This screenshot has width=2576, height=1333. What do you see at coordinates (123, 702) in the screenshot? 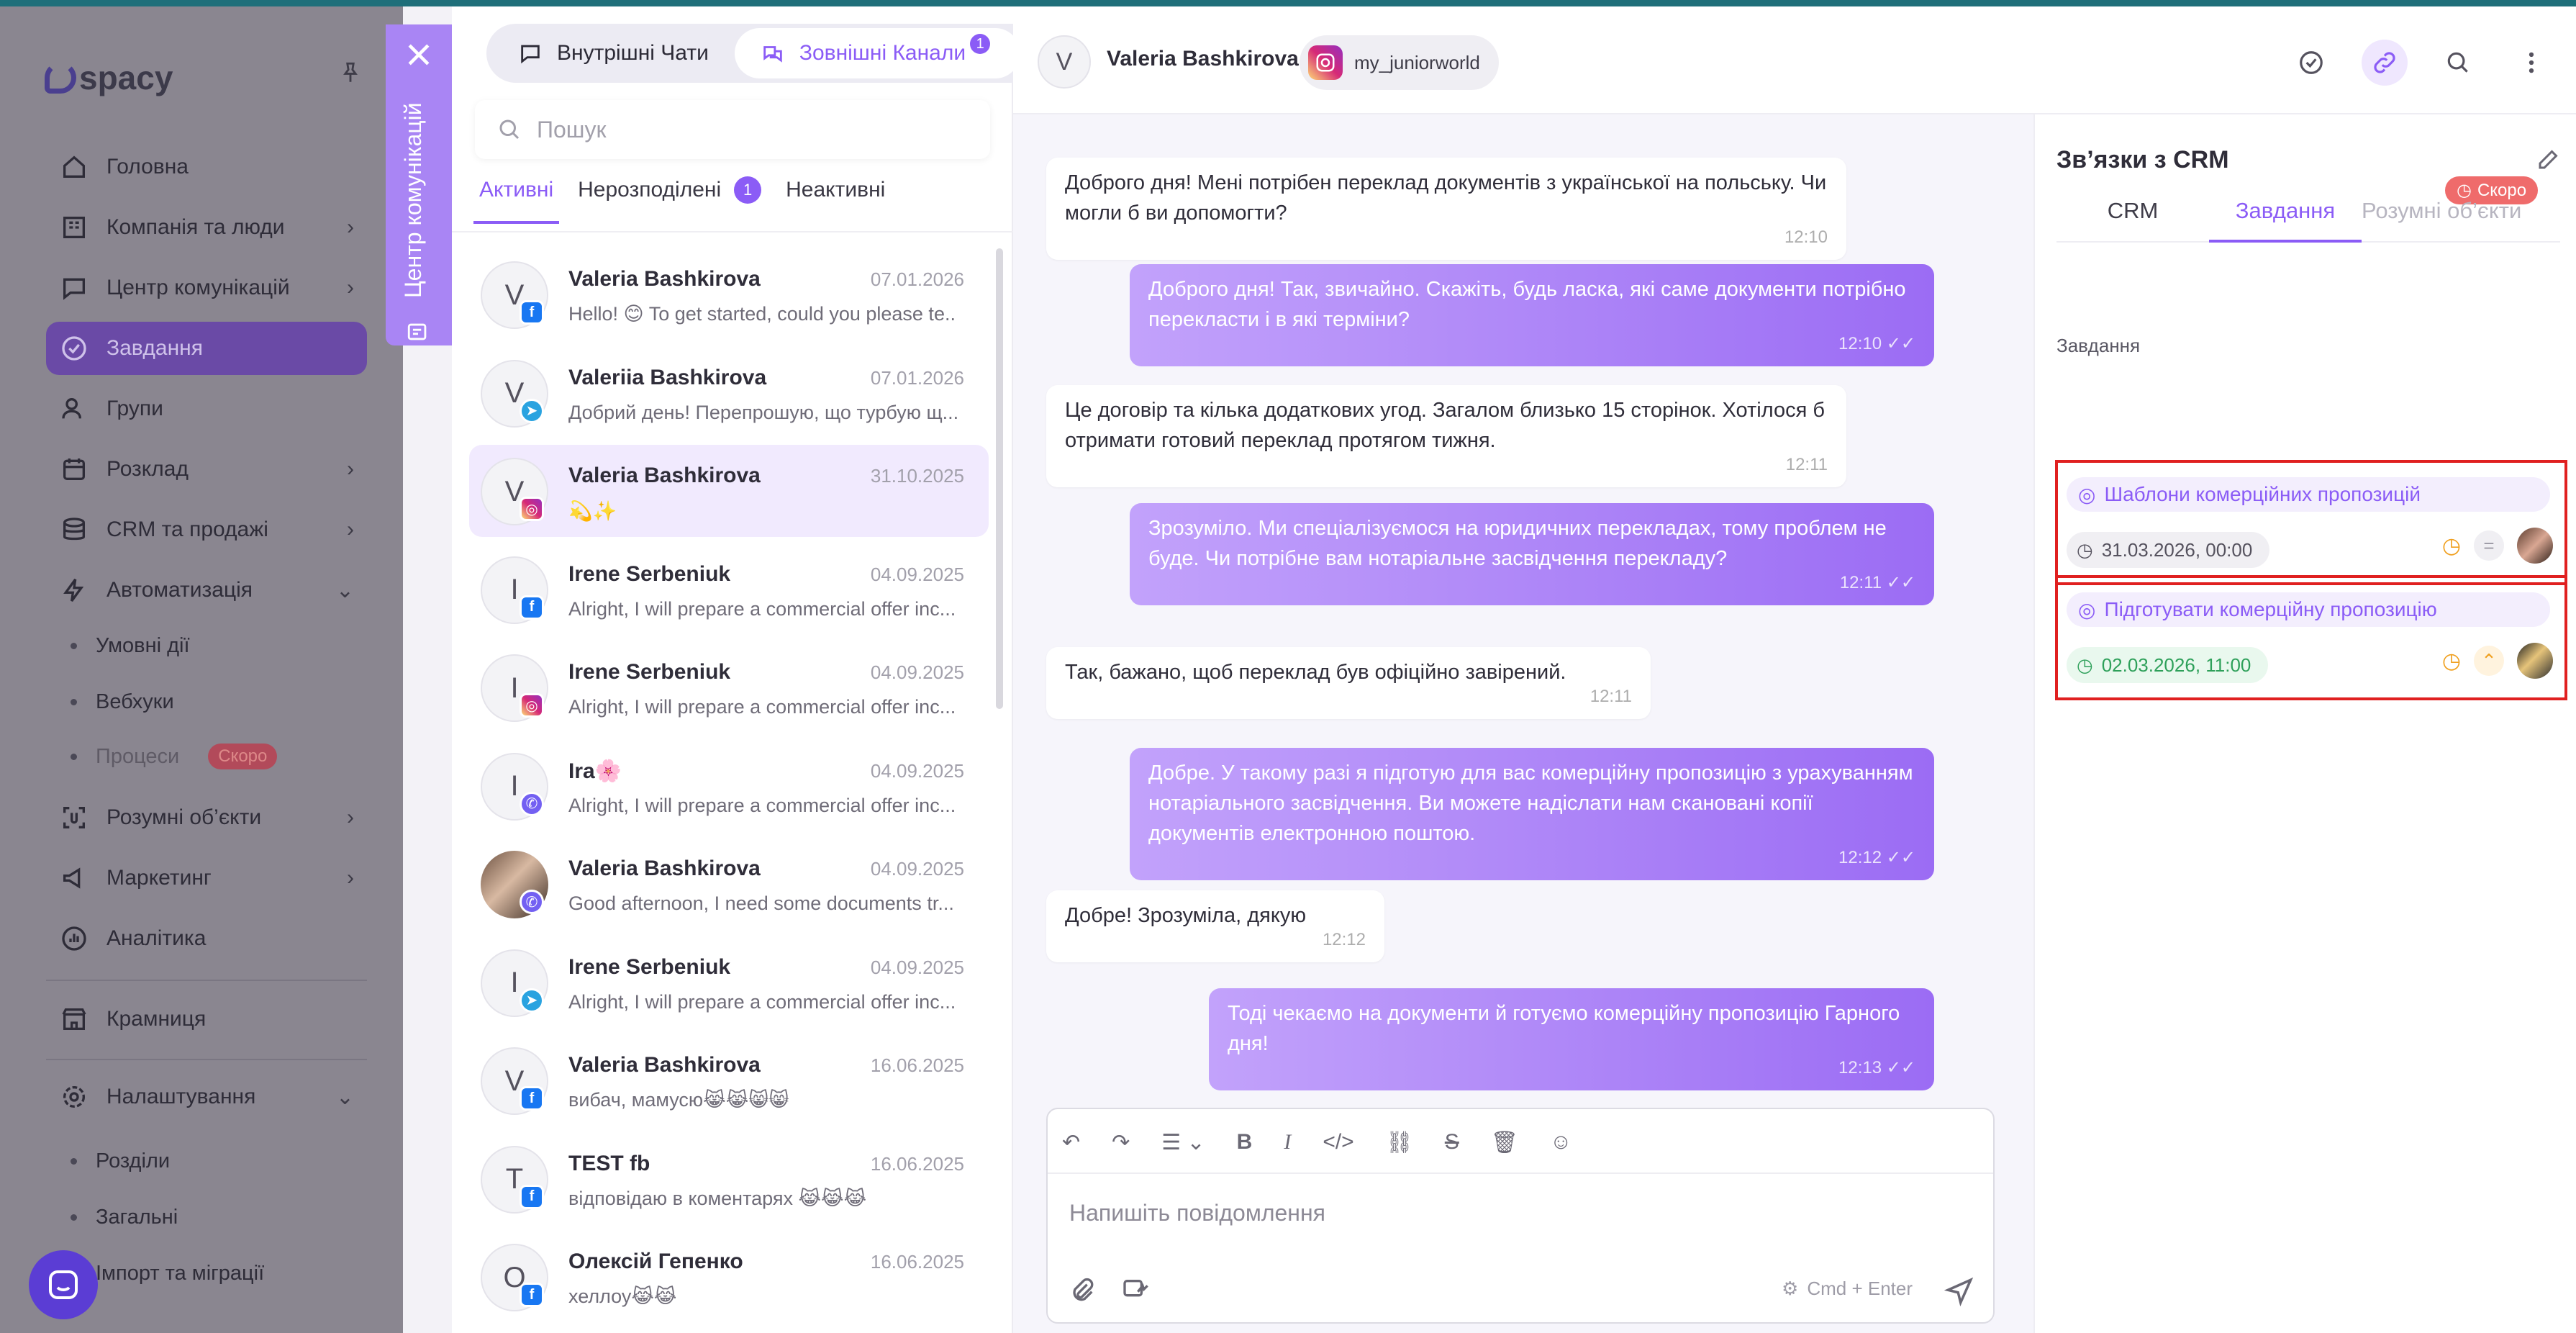
I see `automation-sub-item-1: Вебхуки` at bounding box center [123, 702].